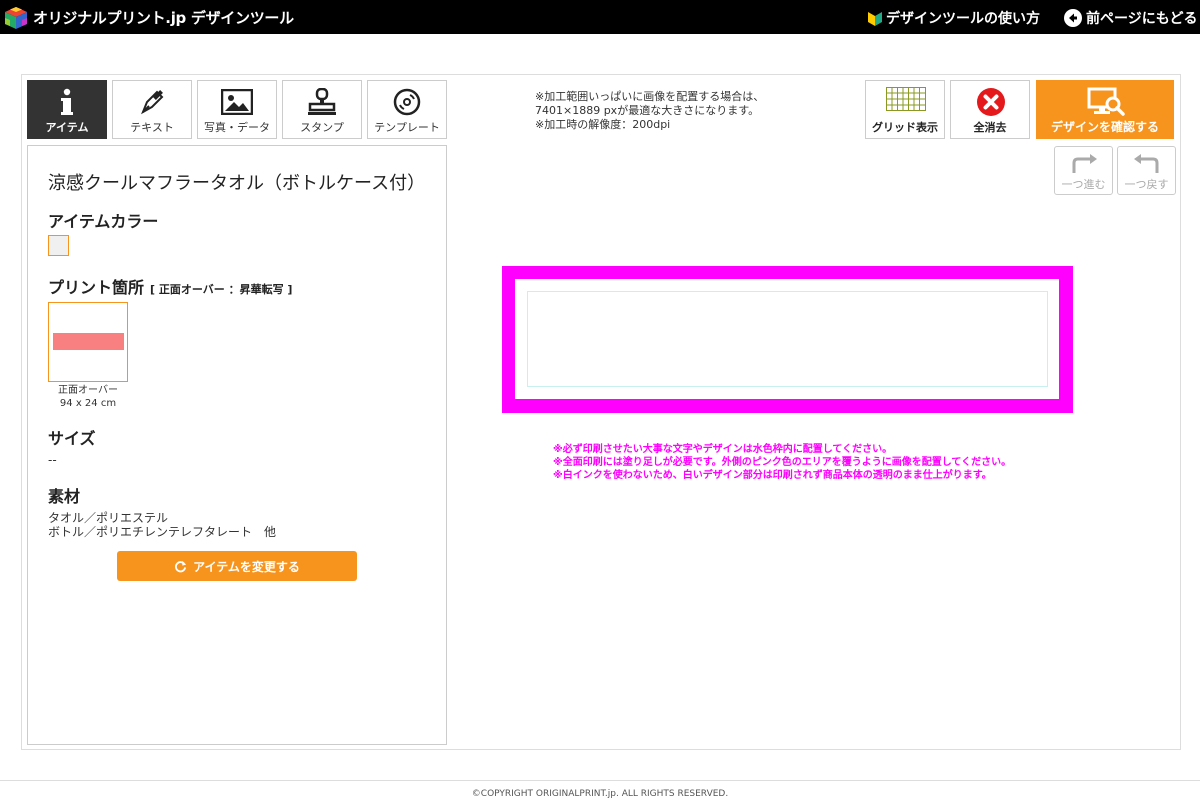  I want to click on info-icon, so click(67, 102).